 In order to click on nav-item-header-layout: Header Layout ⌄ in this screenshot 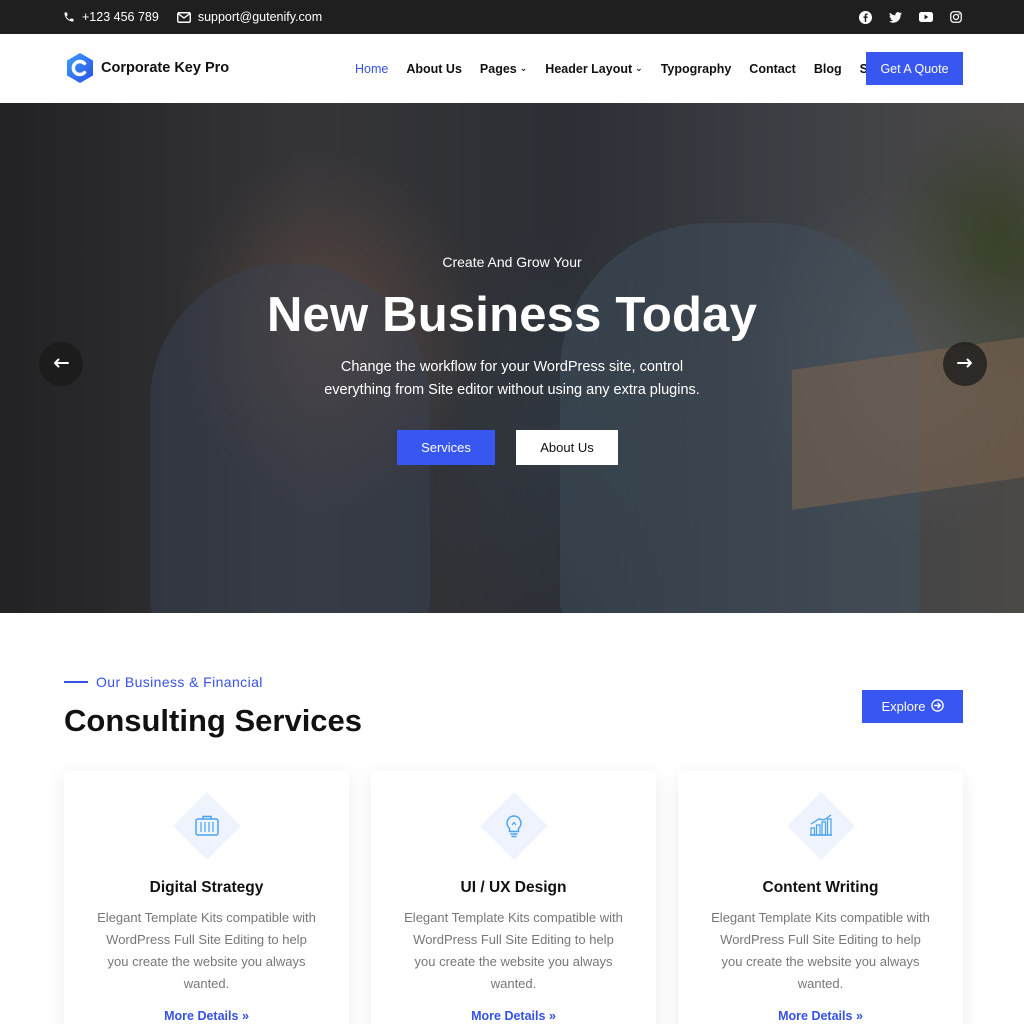, I will do `click(593, 69)`.